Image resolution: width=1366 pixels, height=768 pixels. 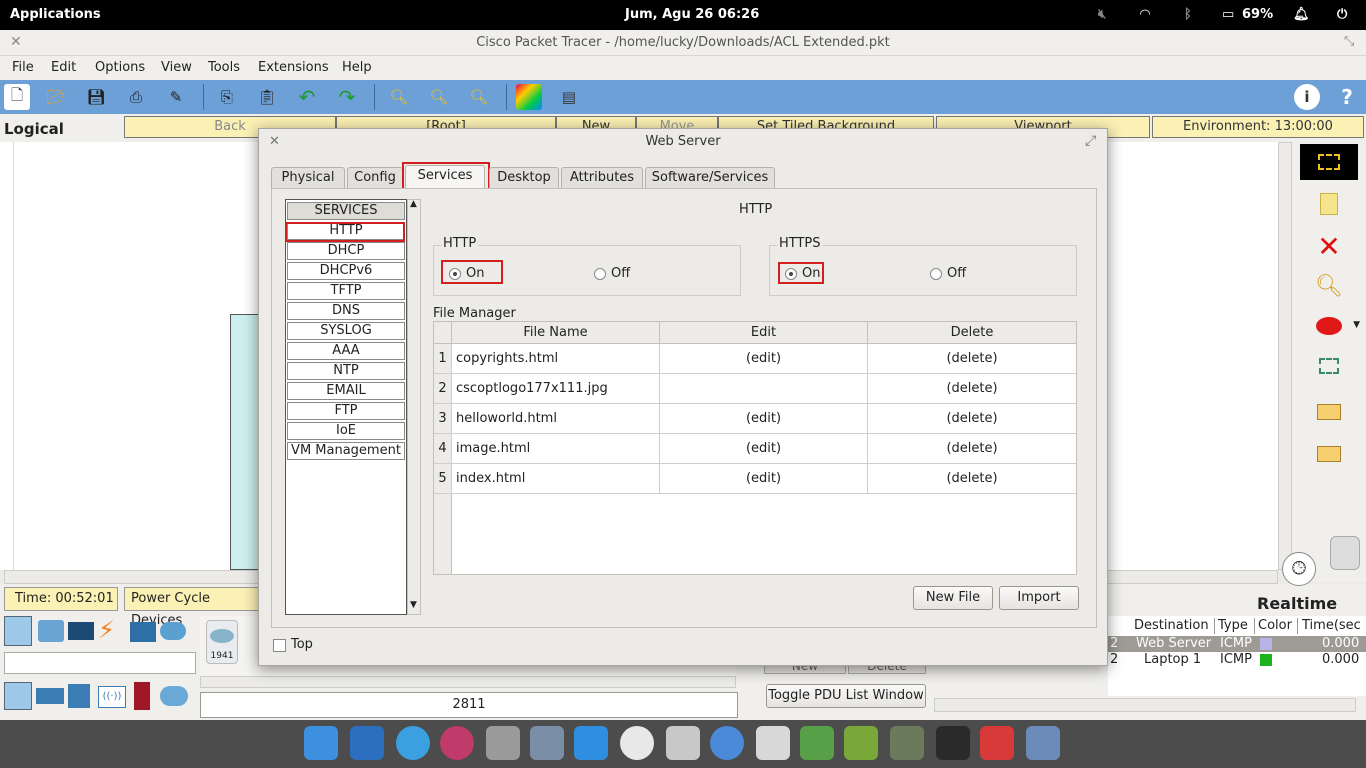 I want to click on service-tftp: TFTP, so click(x=346, y=291).